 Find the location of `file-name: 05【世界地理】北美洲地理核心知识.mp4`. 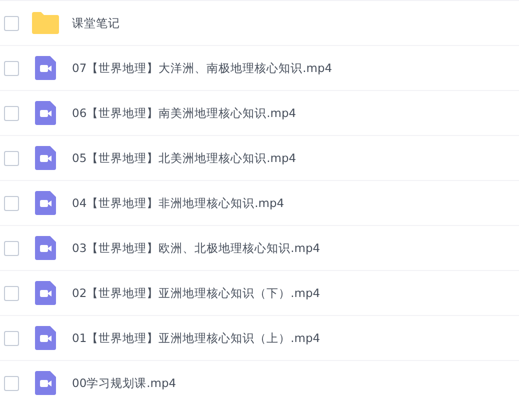

file-name: 05【世界地理】北美洲地理核心知识.mp4 is located at coordinates (184, 158).